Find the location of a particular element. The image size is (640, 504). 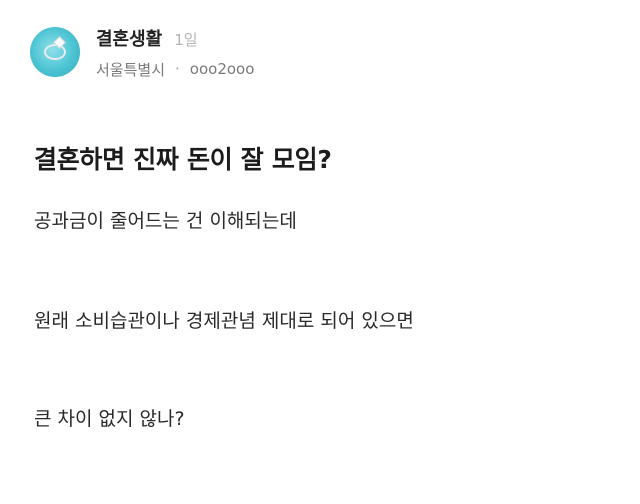

meta-line: 서울특별시 · ooo2ooo is located at coordinates (175, 69).